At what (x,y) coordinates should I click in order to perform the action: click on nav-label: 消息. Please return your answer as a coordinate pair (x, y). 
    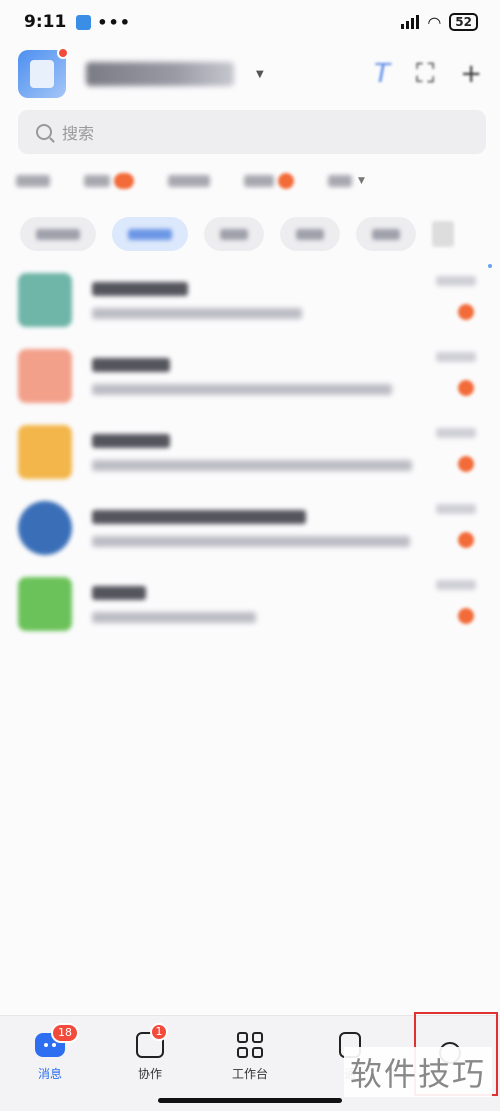
    Looking at the image, I should click on (49, 1073).